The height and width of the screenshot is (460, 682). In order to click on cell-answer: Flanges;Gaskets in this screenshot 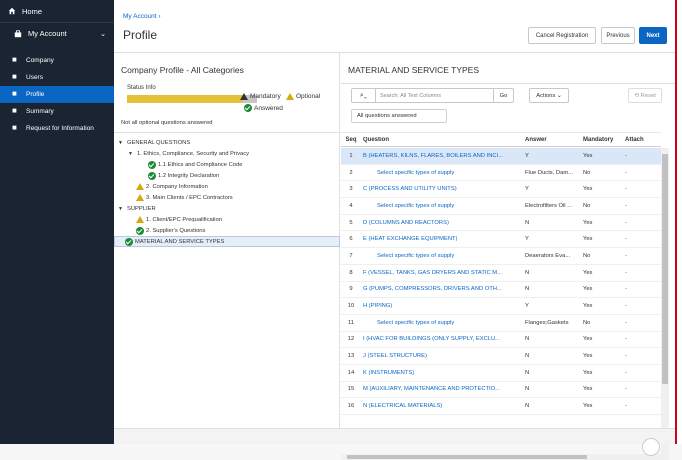, I will do `click(547, 322)`.